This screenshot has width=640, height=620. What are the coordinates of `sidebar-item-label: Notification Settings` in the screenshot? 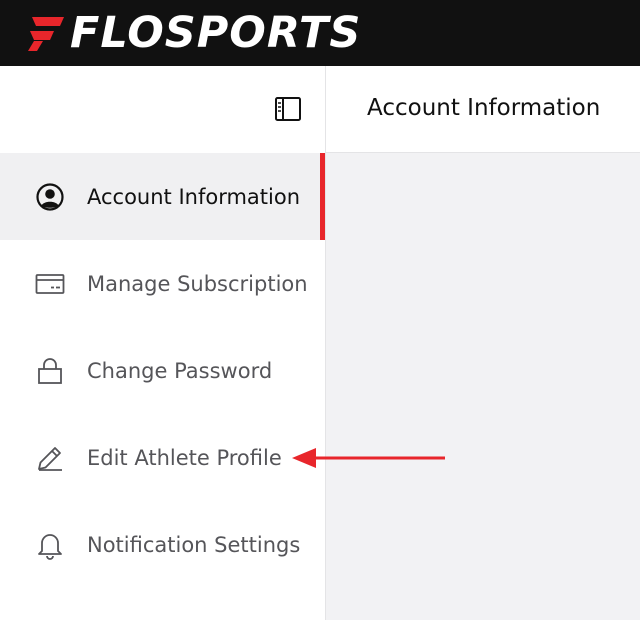 It's located at (194, 544).